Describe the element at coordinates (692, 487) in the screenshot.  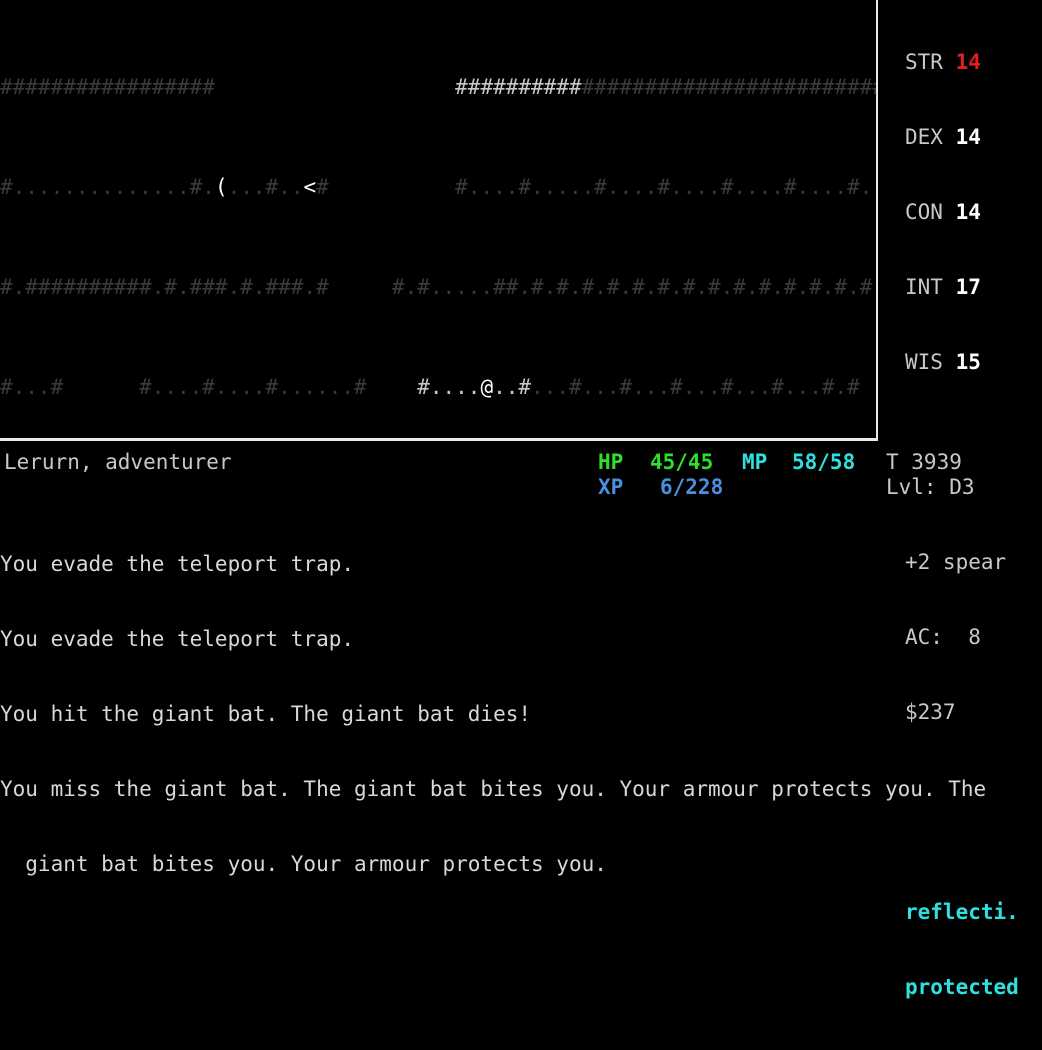
I see `xp-value: 6/228` at that location.